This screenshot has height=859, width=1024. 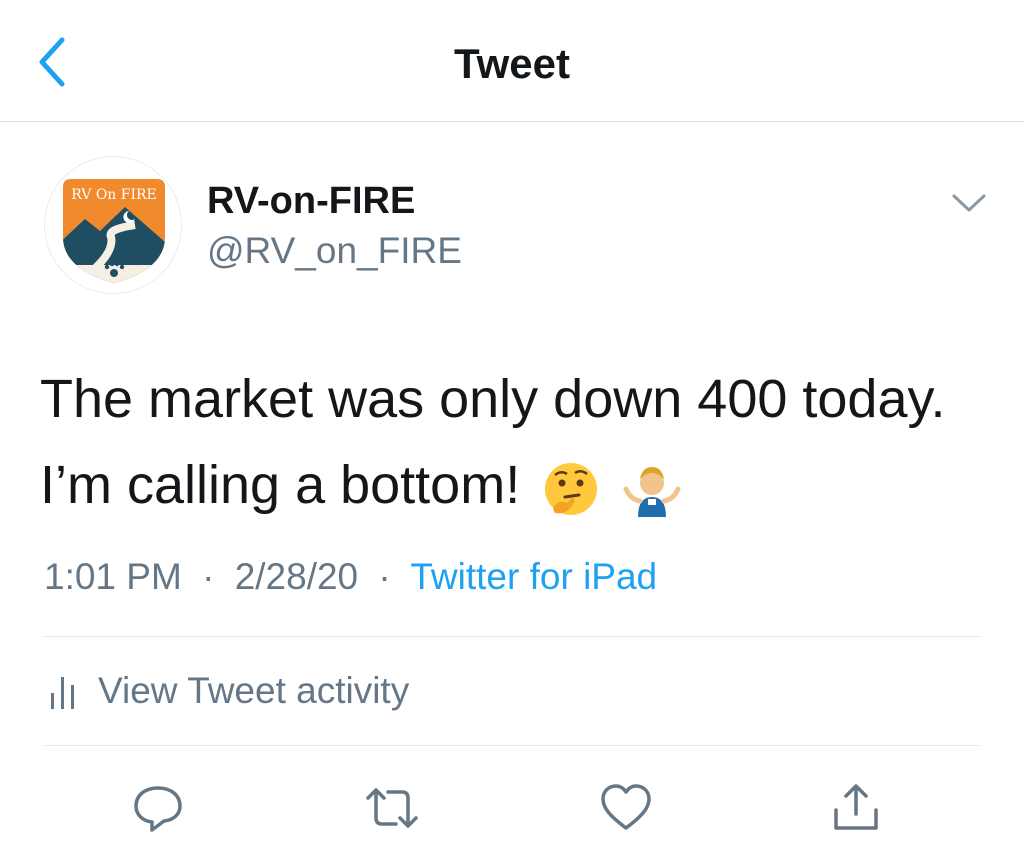 I want to click on page-title: Tweet, so click(x=512, y=63).